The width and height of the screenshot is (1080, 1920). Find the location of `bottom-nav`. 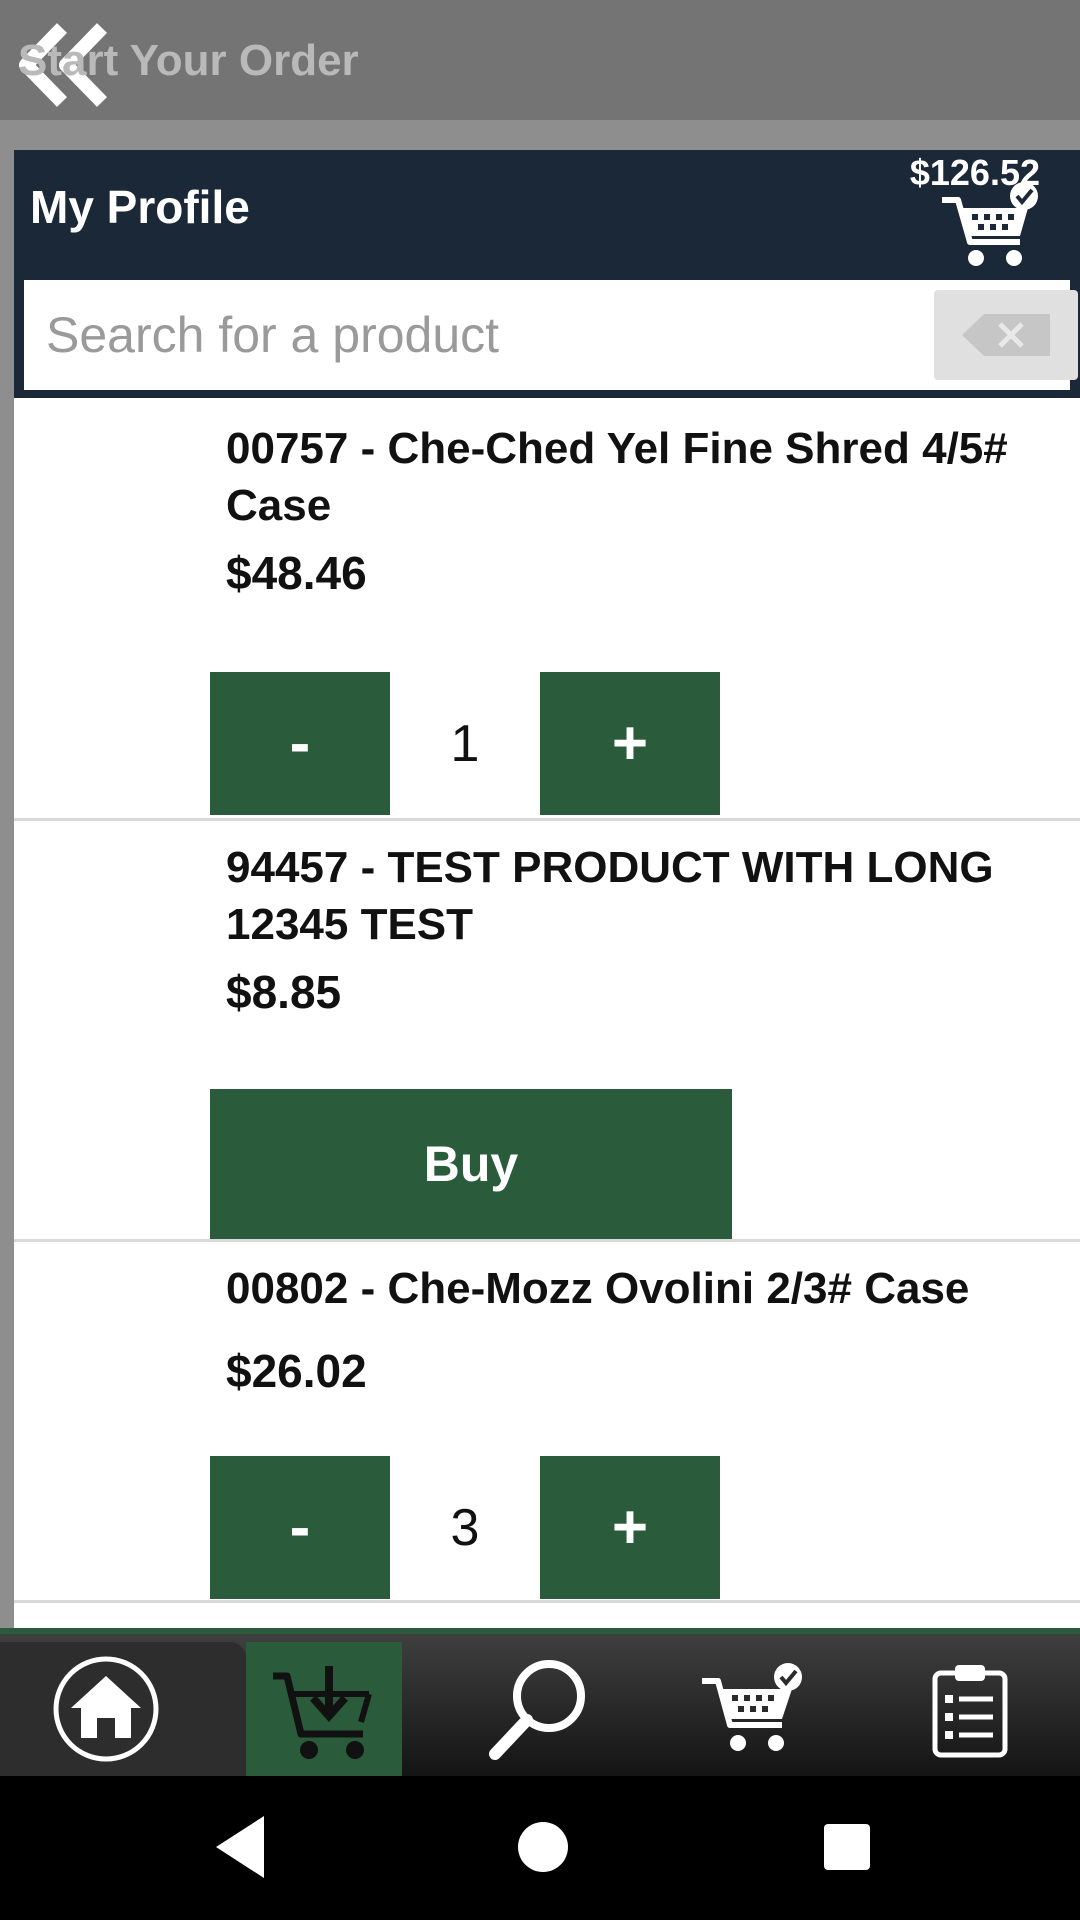

bottom-nav is located at coordinates (540, 1705).